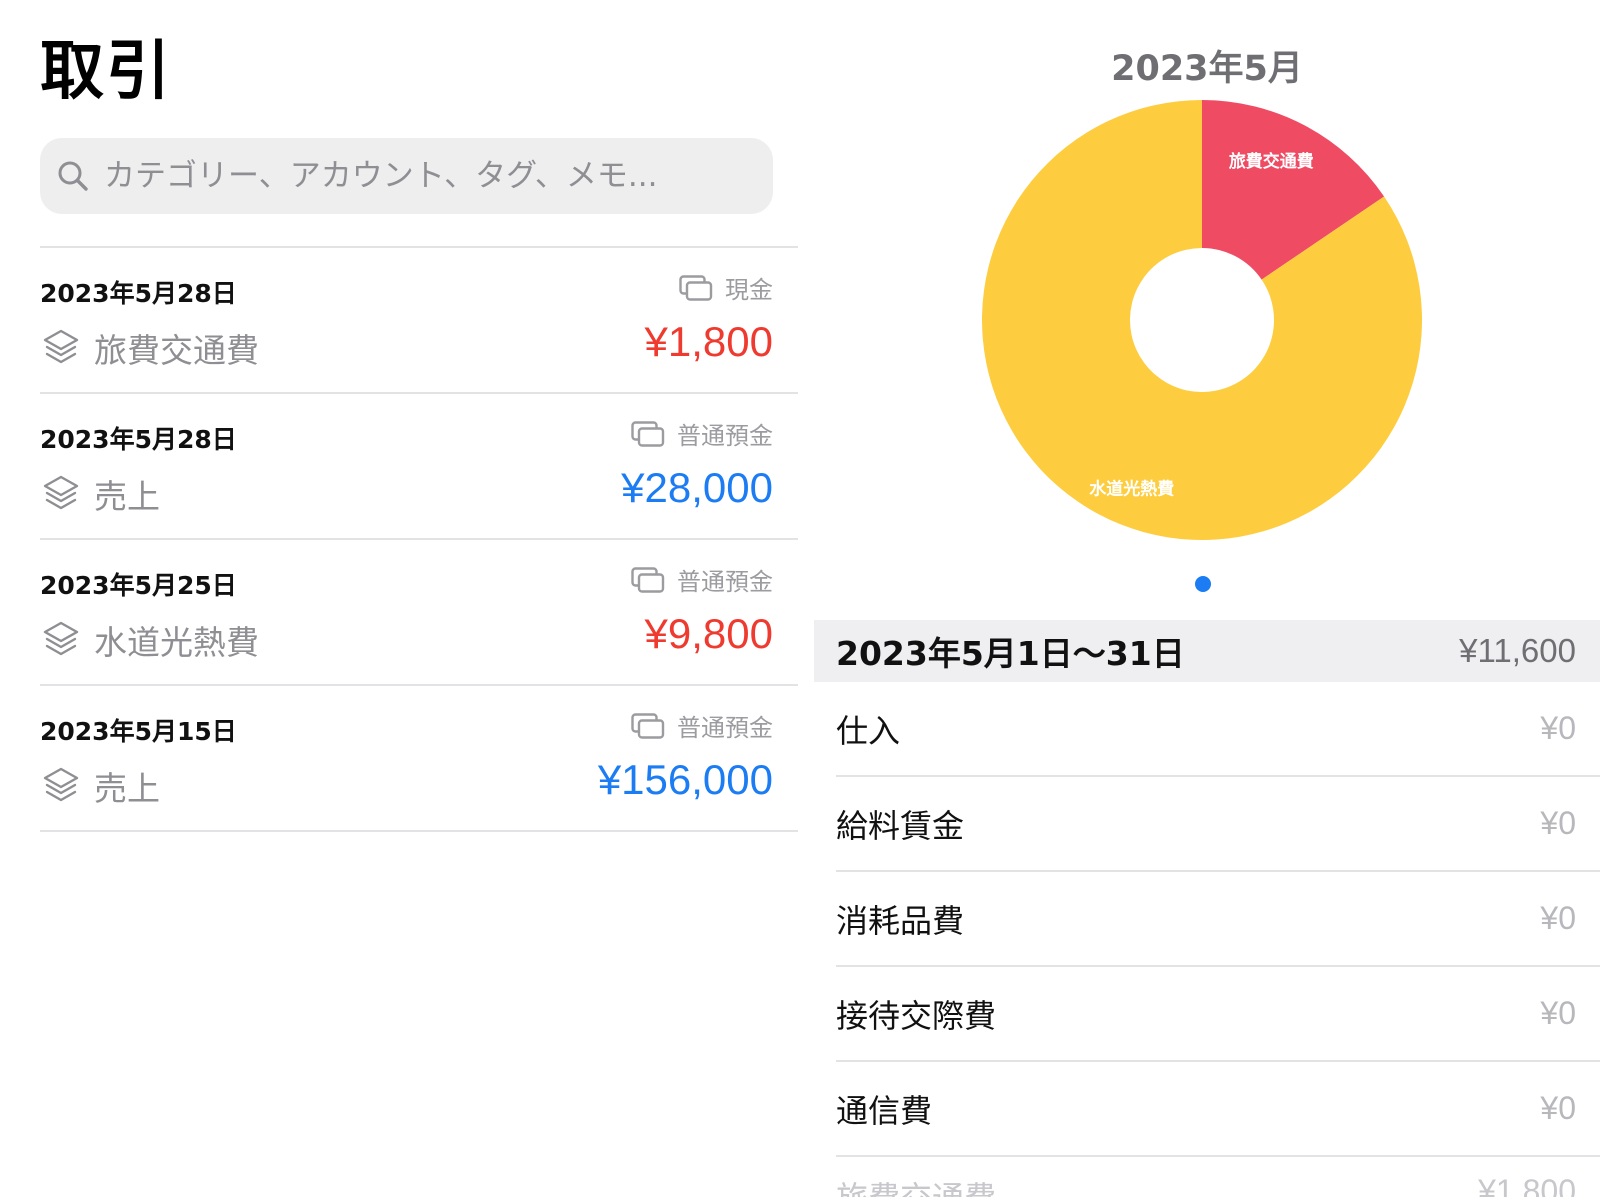  I want to click on summary-total: ¥11,600, so click(1517, 650).